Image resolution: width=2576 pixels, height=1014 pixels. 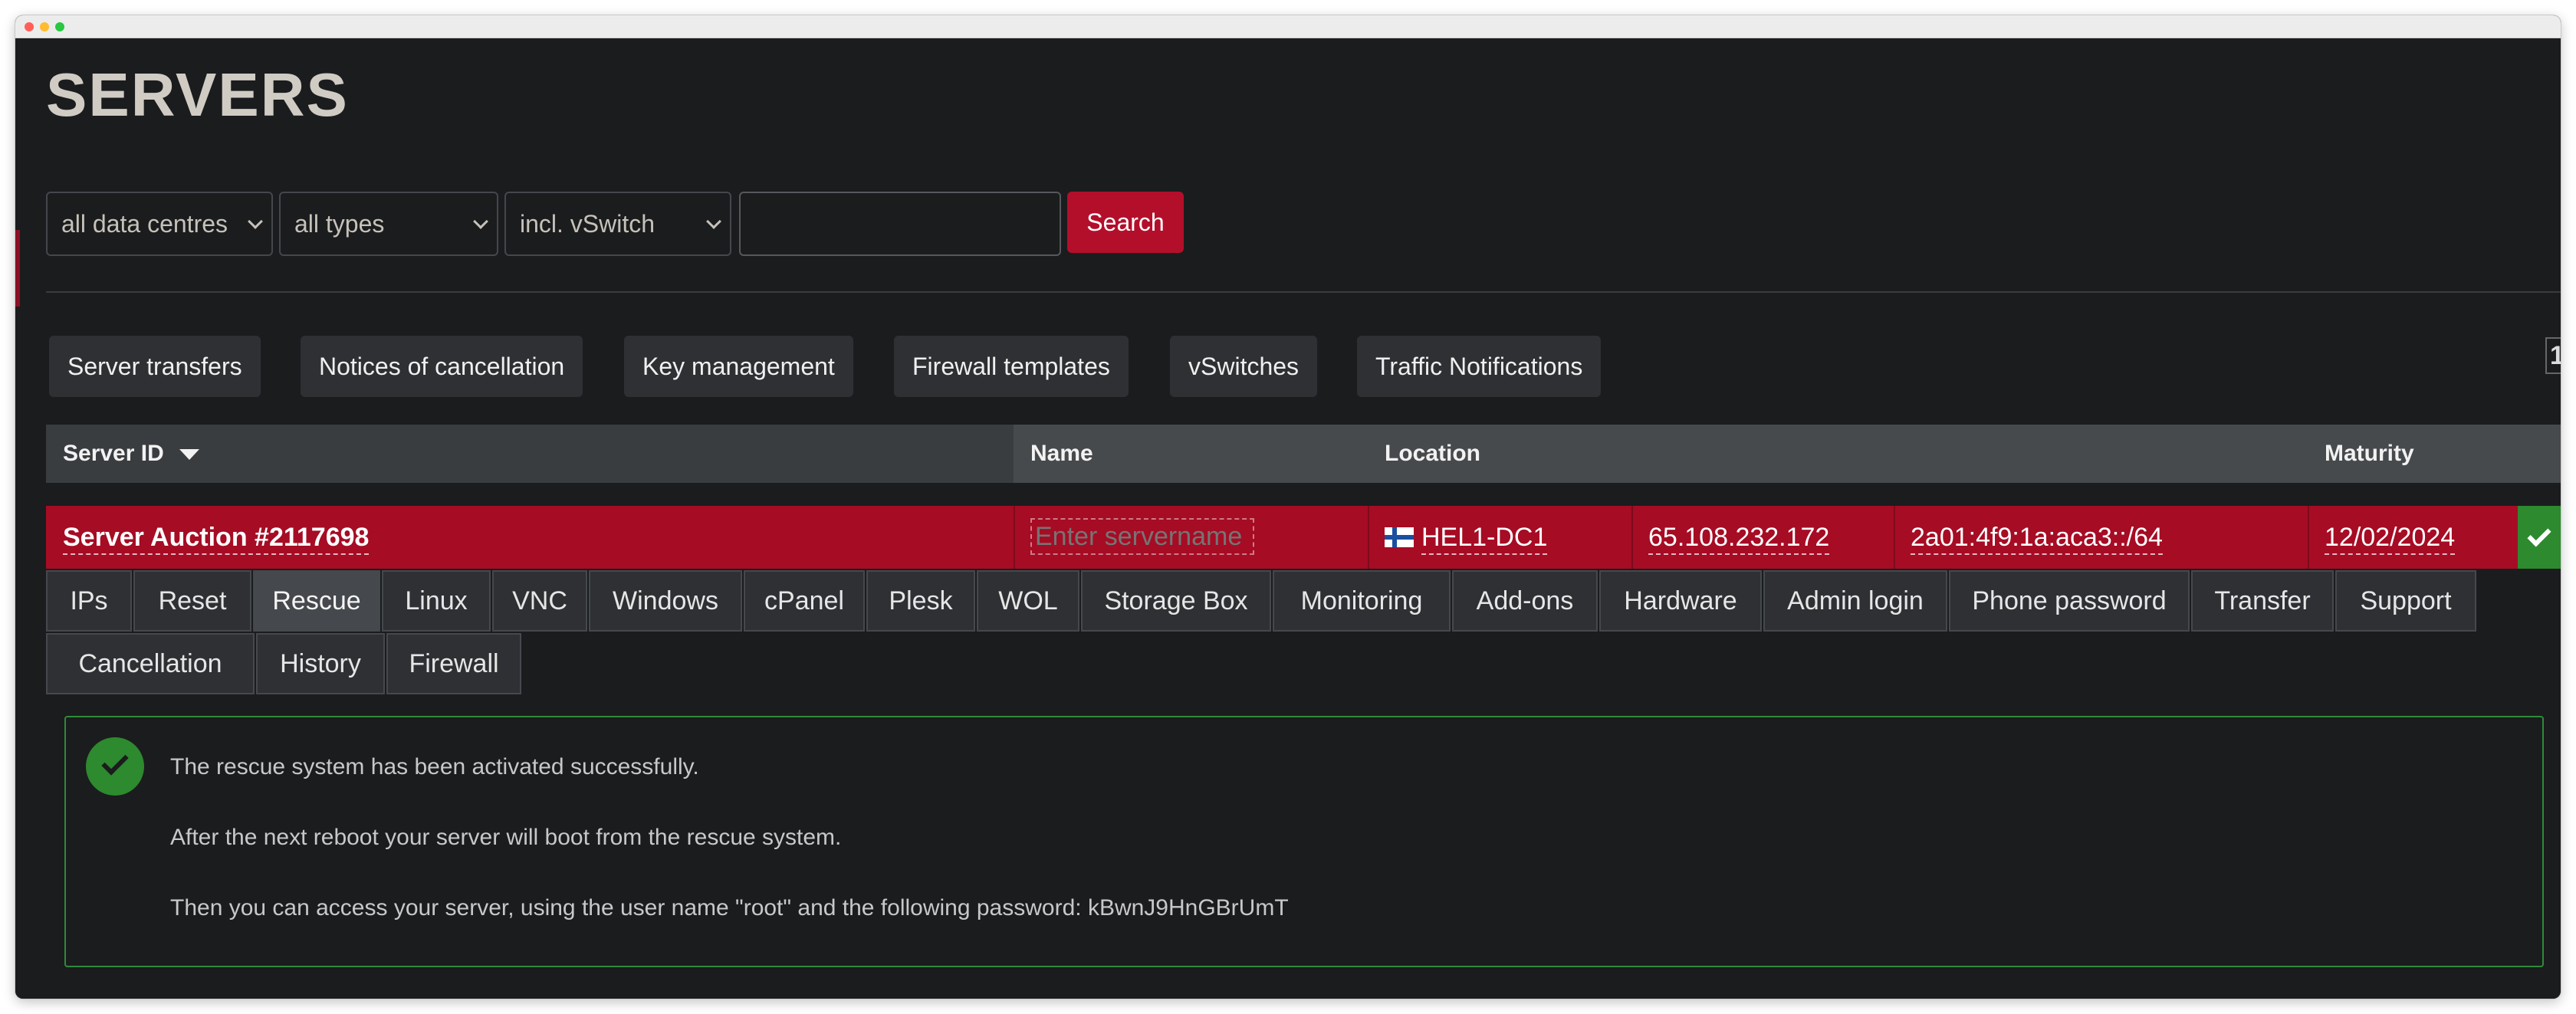 What do you see at coordinates (1176, 601) in the screenshot?
I see `tab-storage-box: Storage Box` at bounding box center [1176, 601].